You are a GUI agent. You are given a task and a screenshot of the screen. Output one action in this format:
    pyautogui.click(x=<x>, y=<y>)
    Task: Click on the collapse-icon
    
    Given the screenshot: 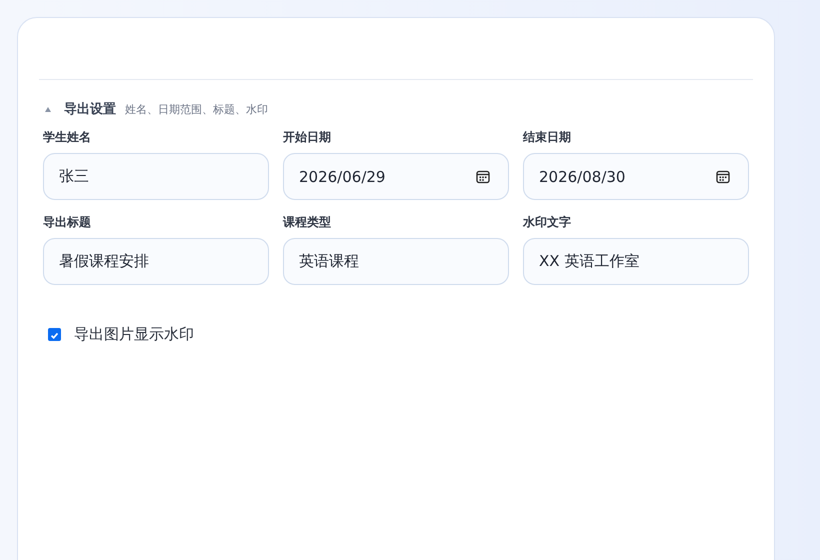 What is the action you would take?
    pyautogui.click(x=48, y=109)
    